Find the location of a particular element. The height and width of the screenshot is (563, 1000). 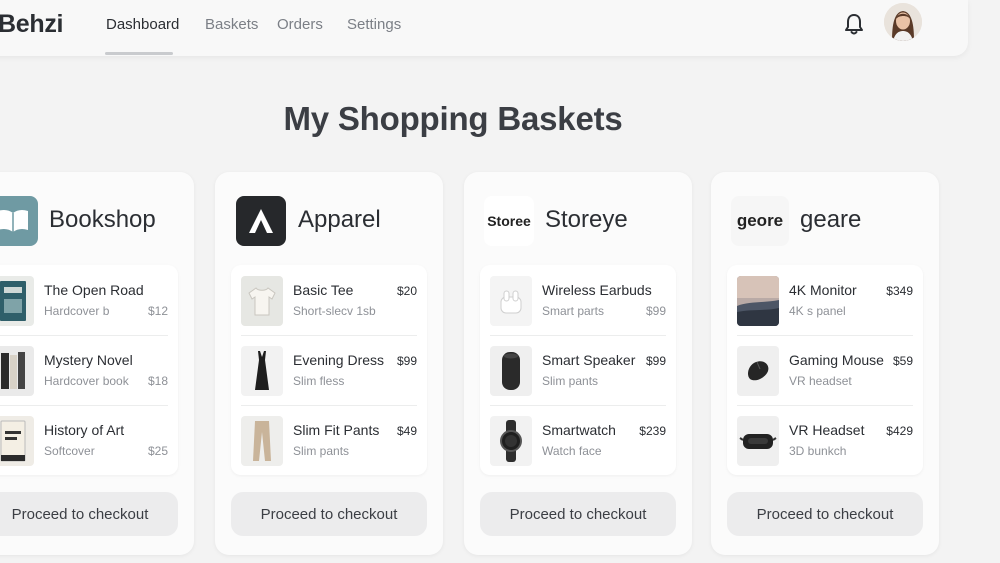

item-name: Slim Fit Pants is located at coordinates (336, 430).